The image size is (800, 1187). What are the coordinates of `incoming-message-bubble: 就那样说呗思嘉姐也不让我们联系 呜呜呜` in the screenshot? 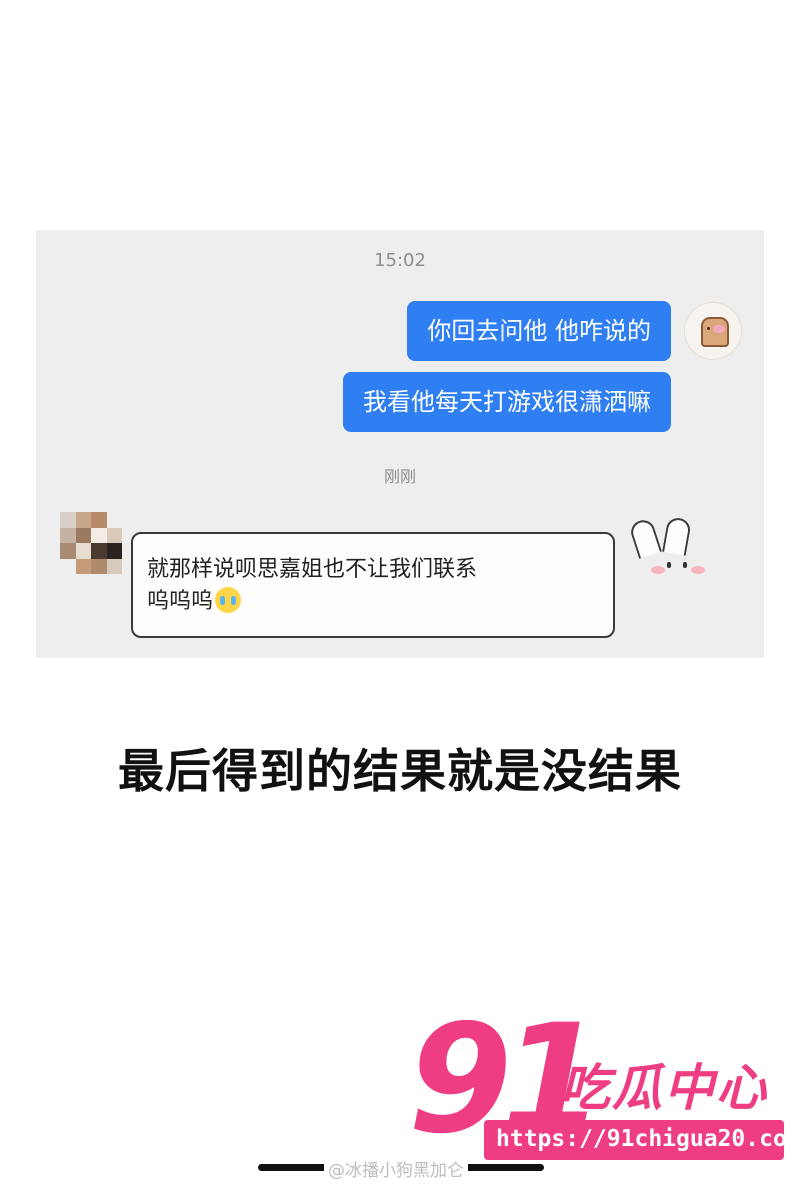 It's located at (418, 577).